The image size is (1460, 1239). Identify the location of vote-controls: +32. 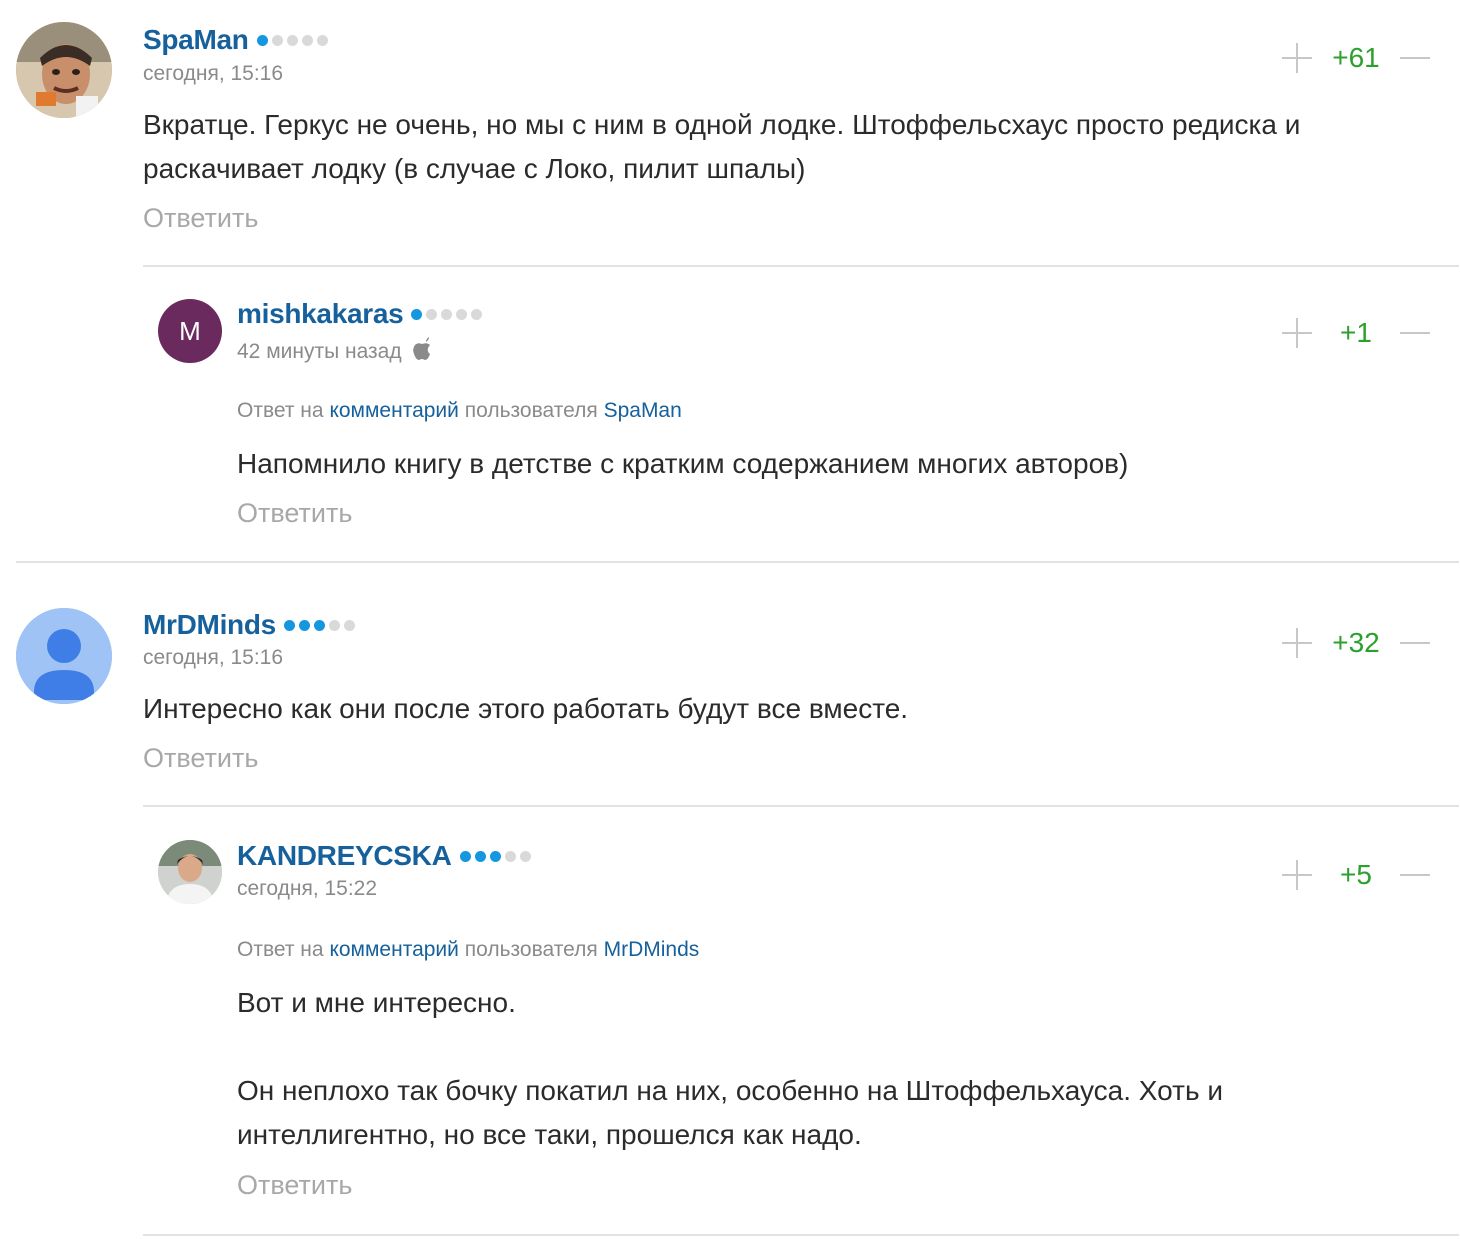
(1356, 643).